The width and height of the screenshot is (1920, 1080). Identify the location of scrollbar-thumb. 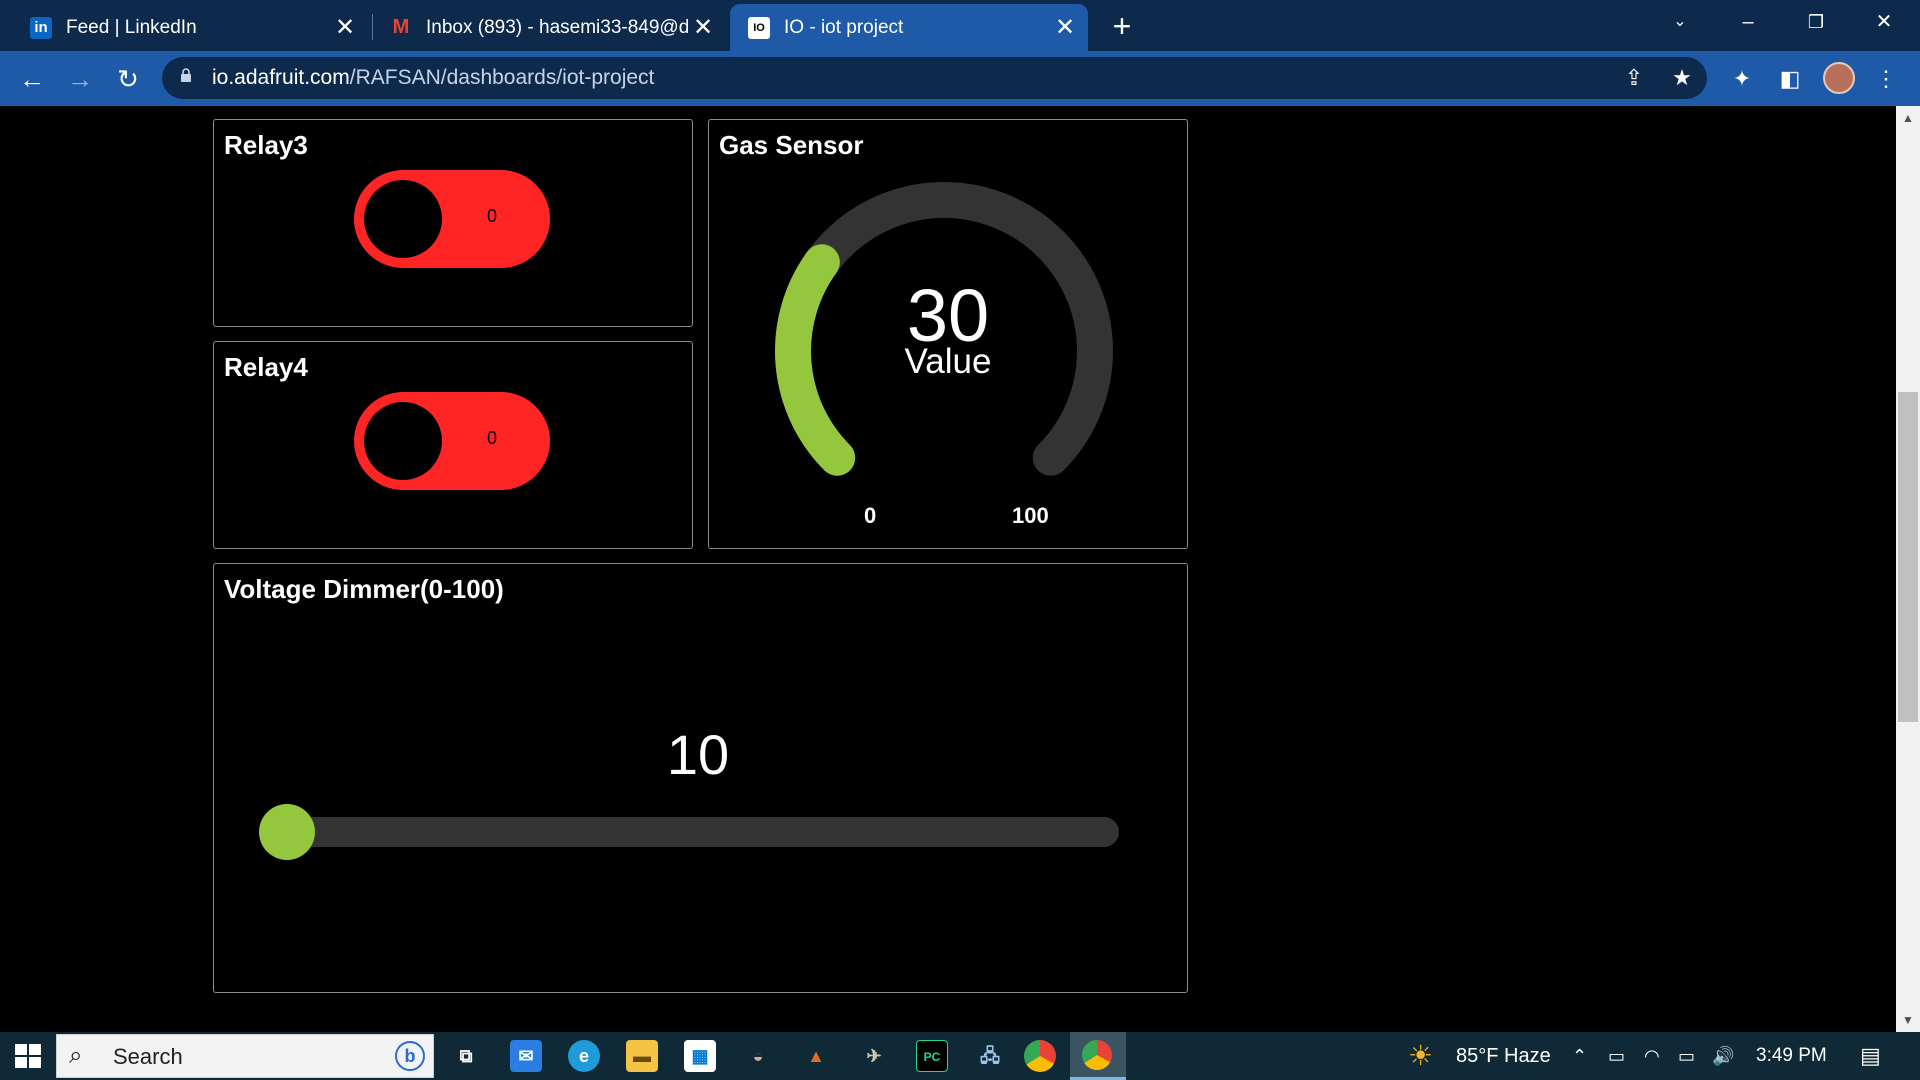
(1908, 557).